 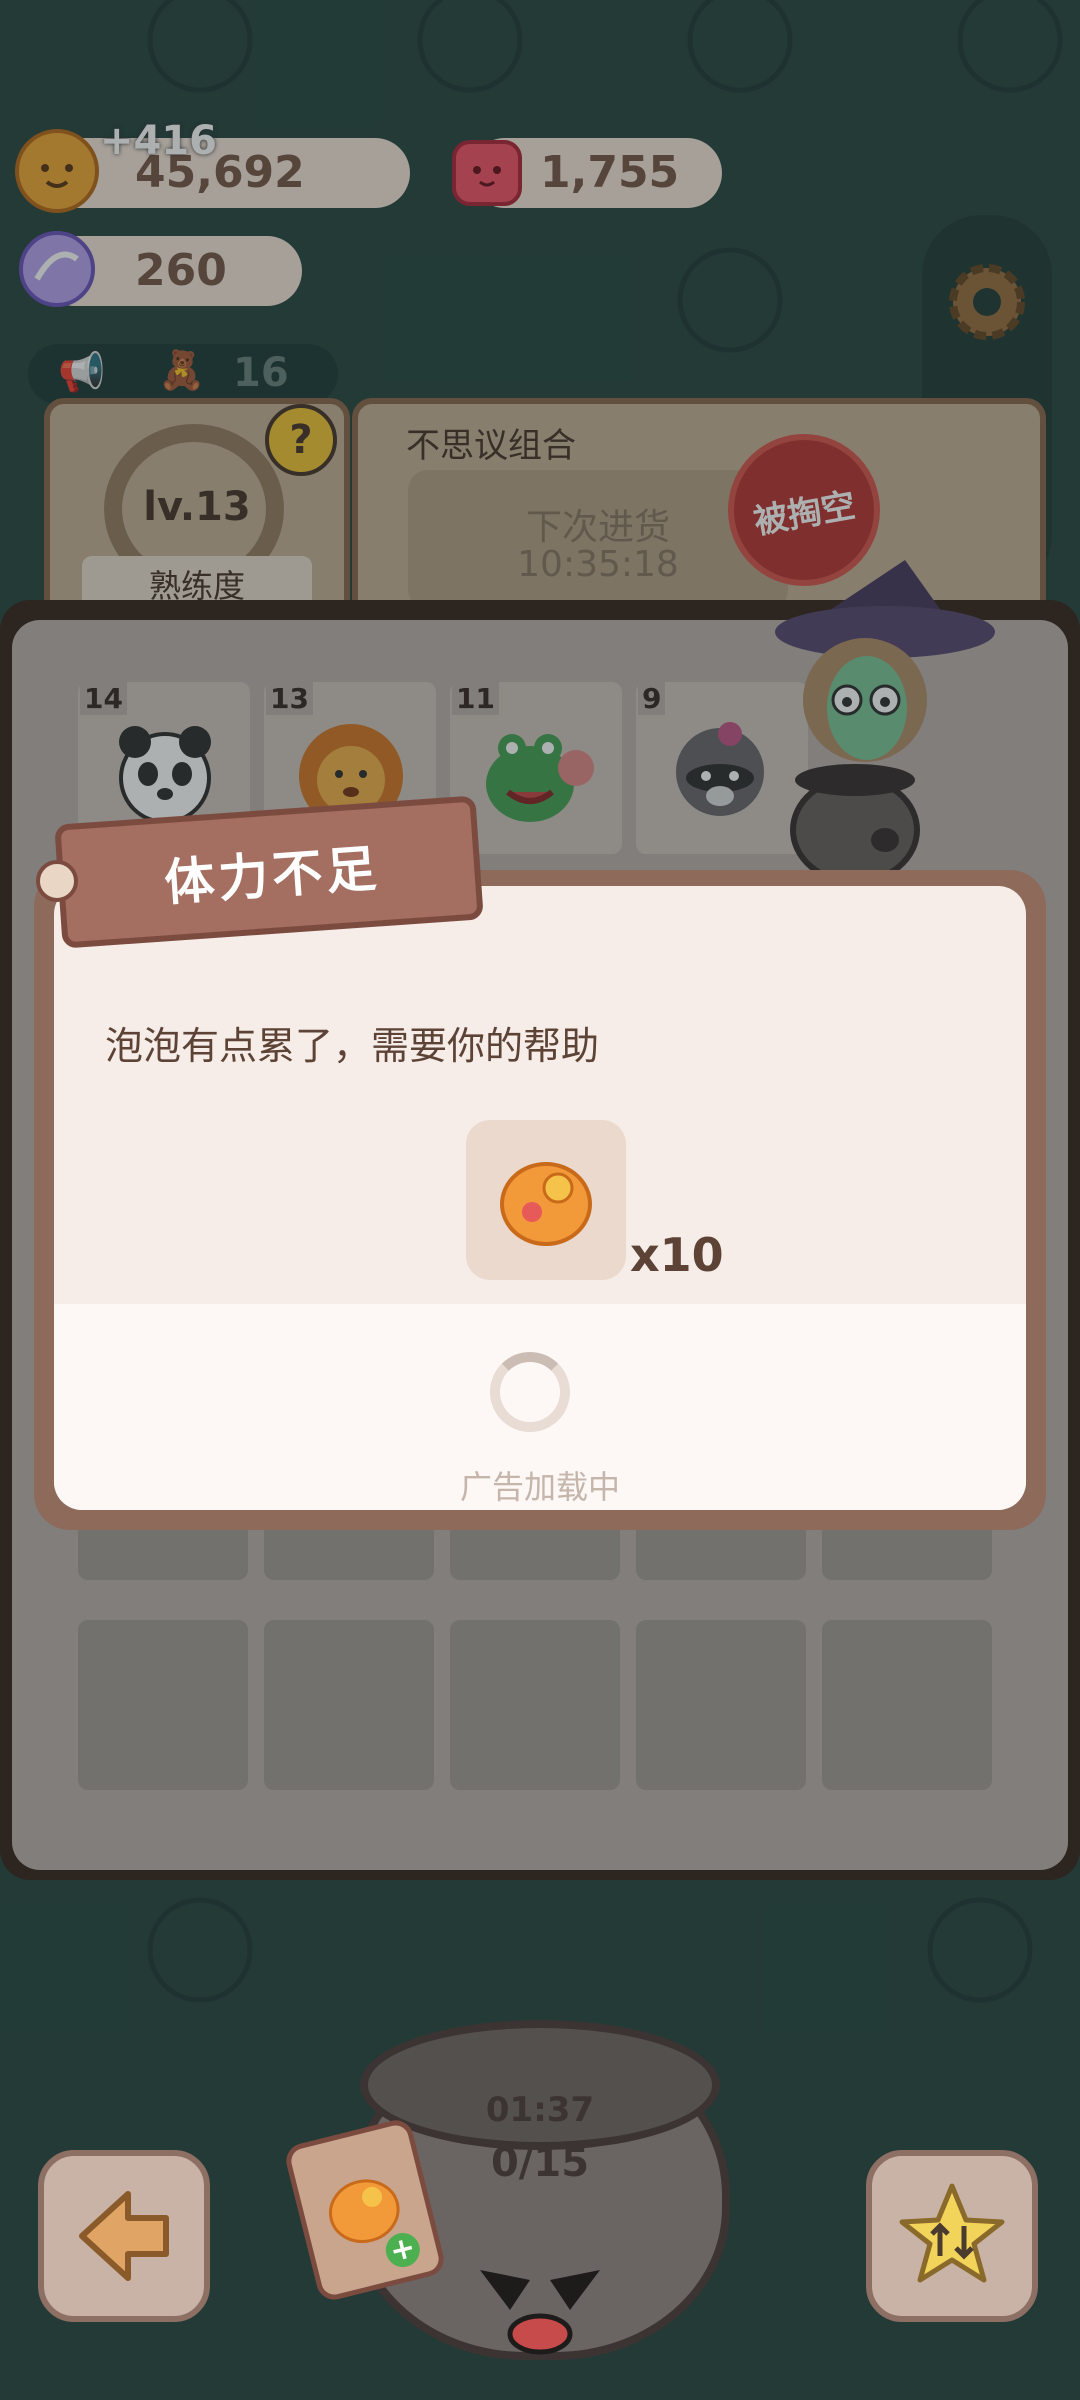 I want to click on energy-bubble-icon, so click(x=546, y=1204).